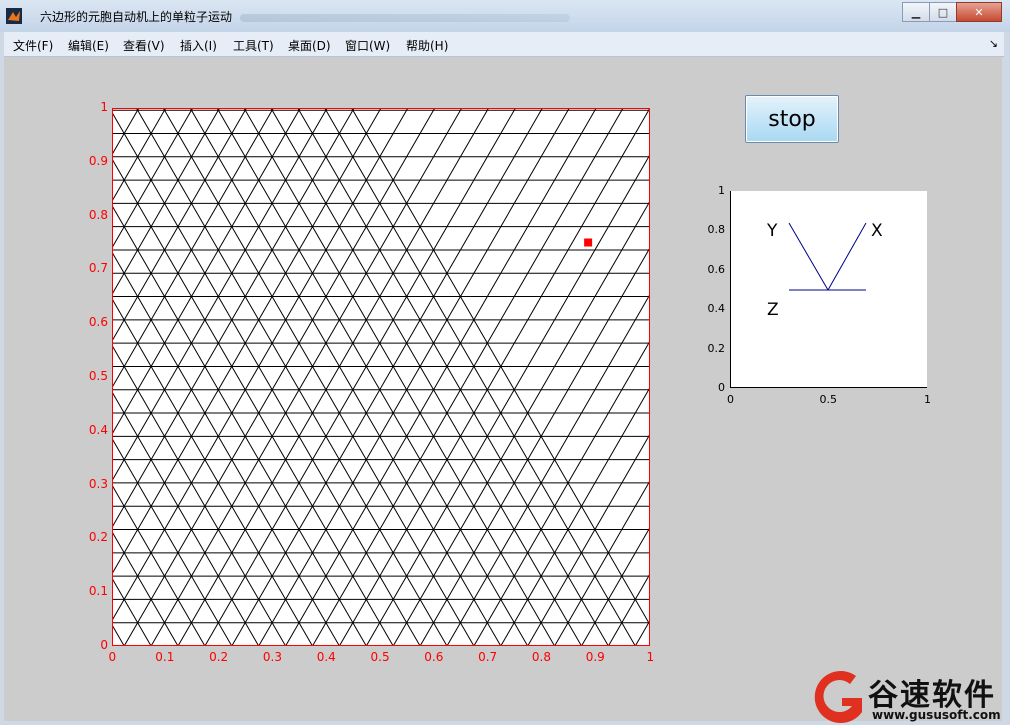 This screenshot has width=1010, height=725. I want to click on menu-window: 窗口(W), so click(367, 45).